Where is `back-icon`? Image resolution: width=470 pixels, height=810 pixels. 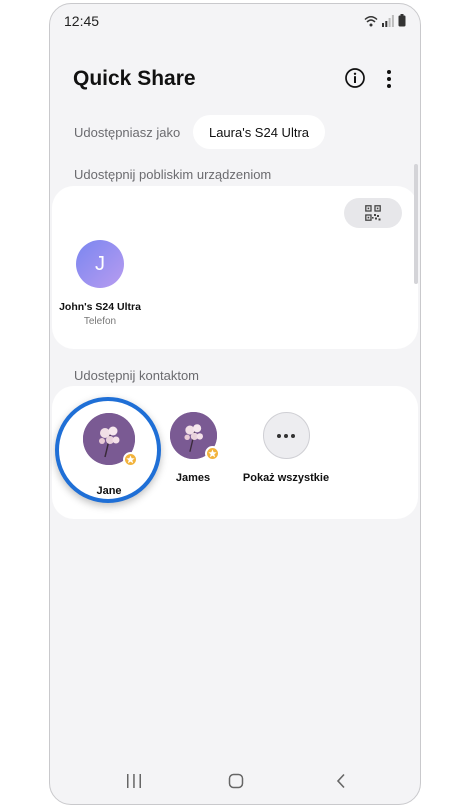 back-icon is located at coordinates (341, 781).